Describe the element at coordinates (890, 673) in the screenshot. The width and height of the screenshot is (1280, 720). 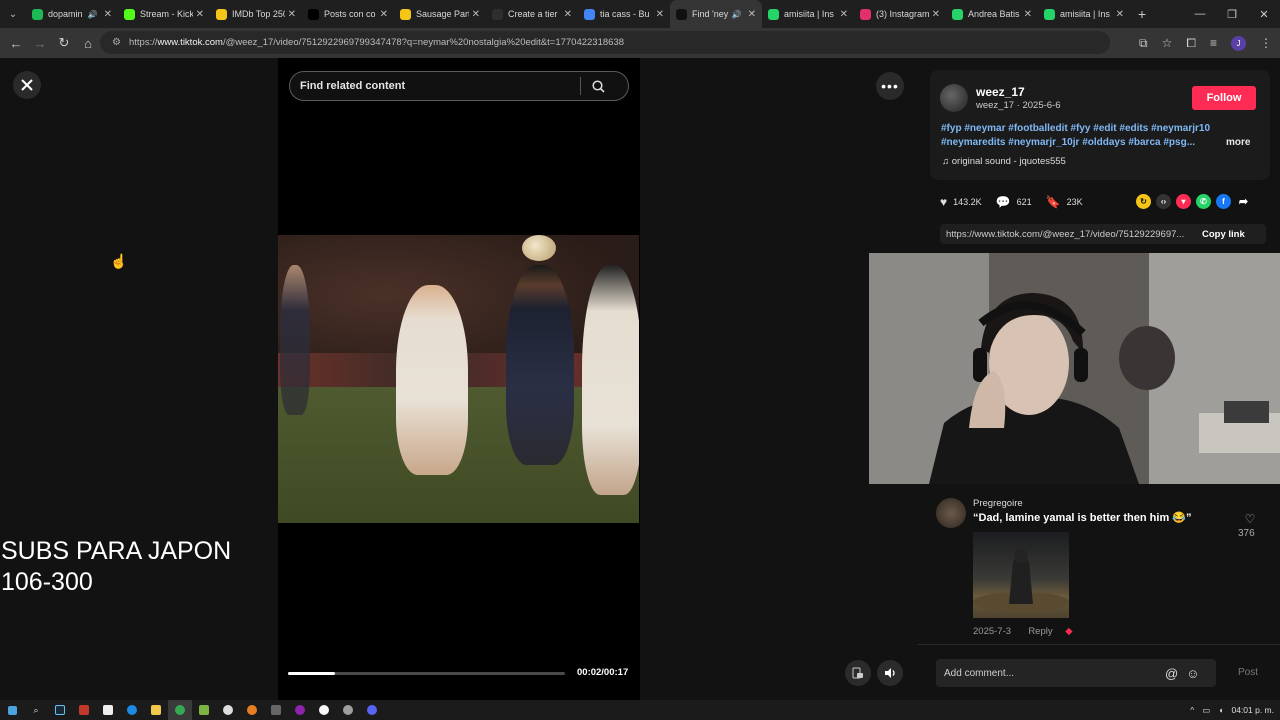
I see `volume-button` at that location.